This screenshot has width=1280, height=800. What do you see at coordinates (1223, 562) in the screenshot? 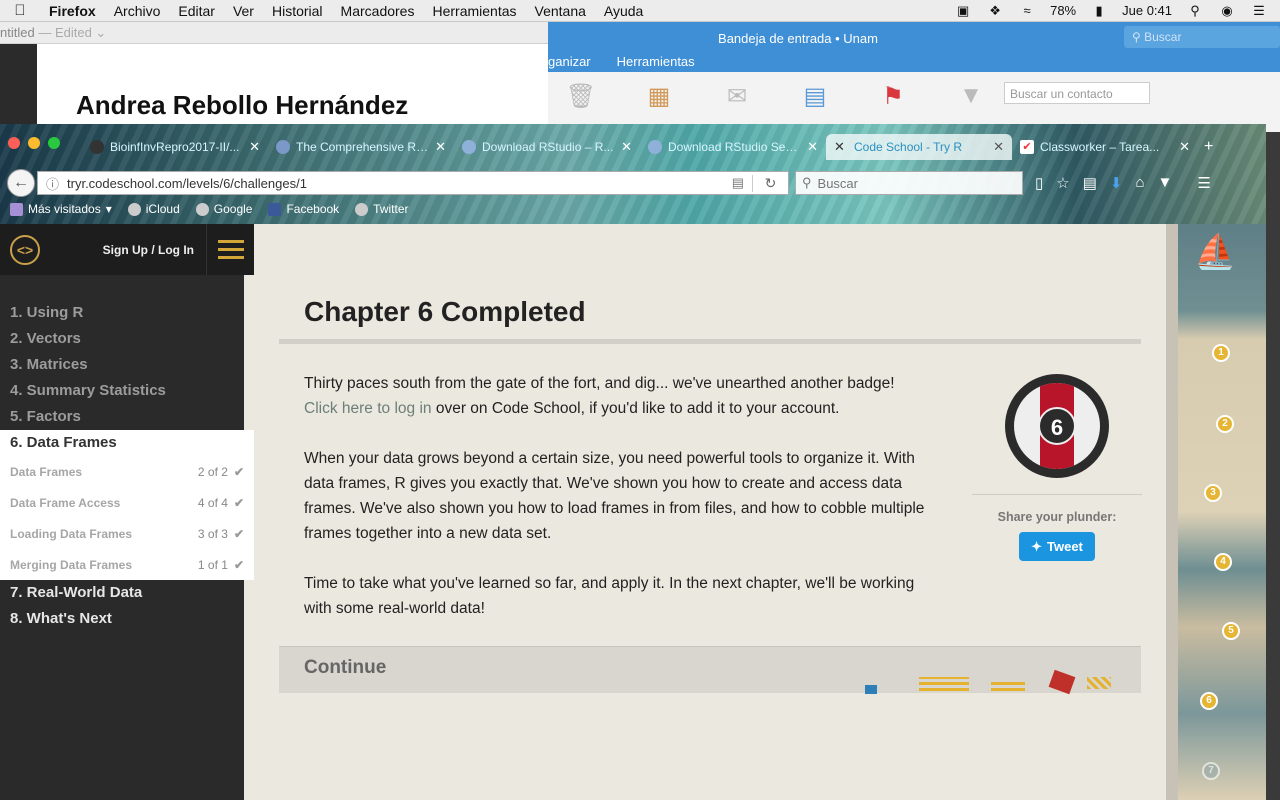
I see `map-pin-4: 4` at bounding box center [1223, 562].